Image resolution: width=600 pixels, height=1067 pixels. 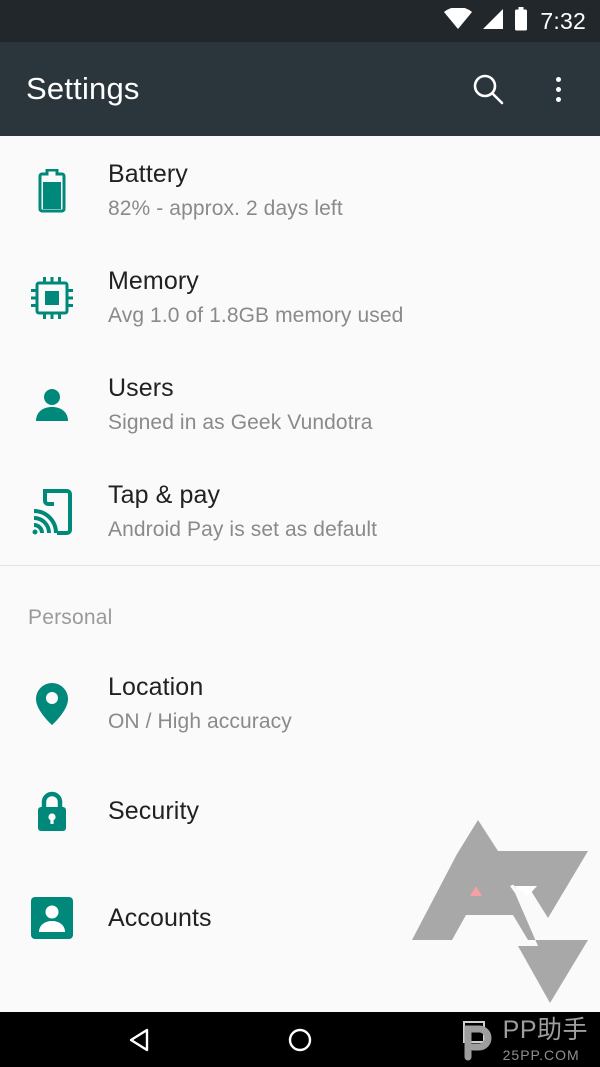 I want to click on list-item-subtitle: ON / High accuracy, so click(x=200, y=721).